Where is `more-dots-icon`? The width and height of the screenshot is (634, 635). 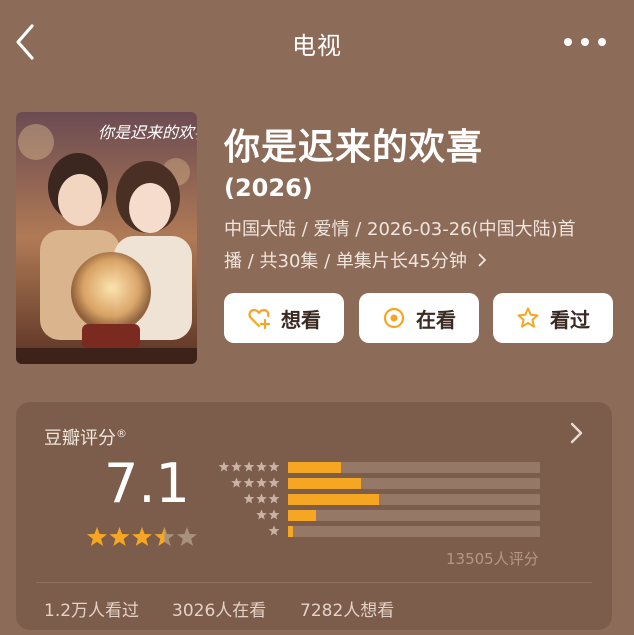 more-dots-icon is located at coordinates (585, 42).